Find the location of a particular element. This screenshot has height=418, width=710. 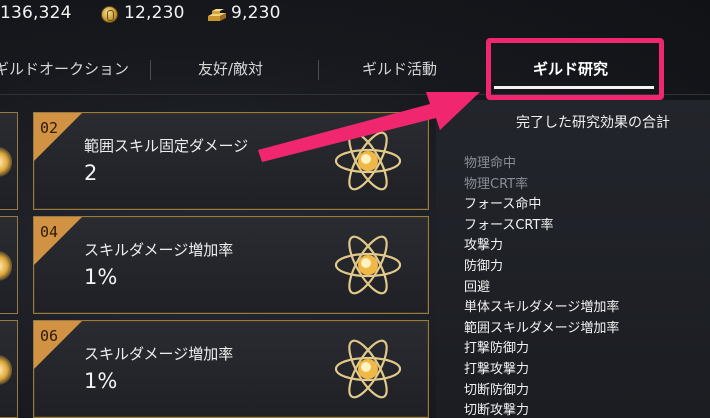

research-card-02: 02 範囲スキル固定ダメージ 2 is located at coordinates (231, 161).